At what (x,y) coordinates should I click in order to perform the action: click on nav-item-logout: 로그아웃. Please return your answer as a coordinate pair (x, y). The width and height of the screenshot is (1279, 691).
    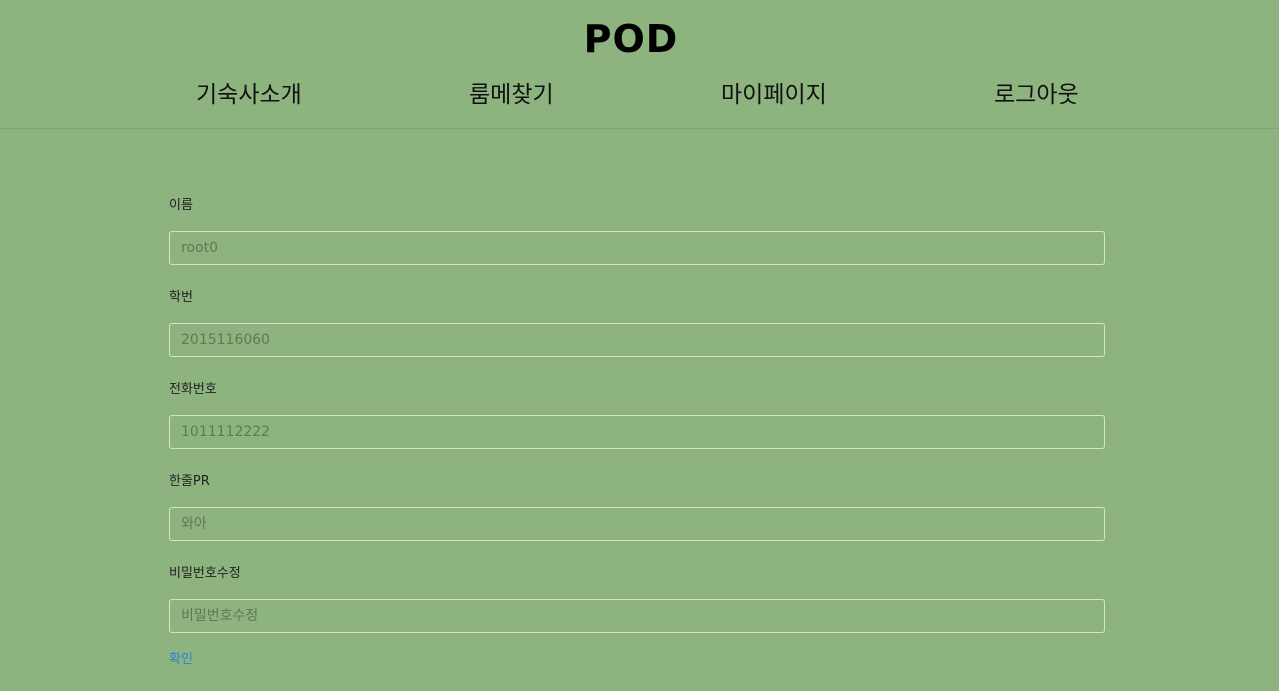
    Looking at the image, I should click on (1036, 95).